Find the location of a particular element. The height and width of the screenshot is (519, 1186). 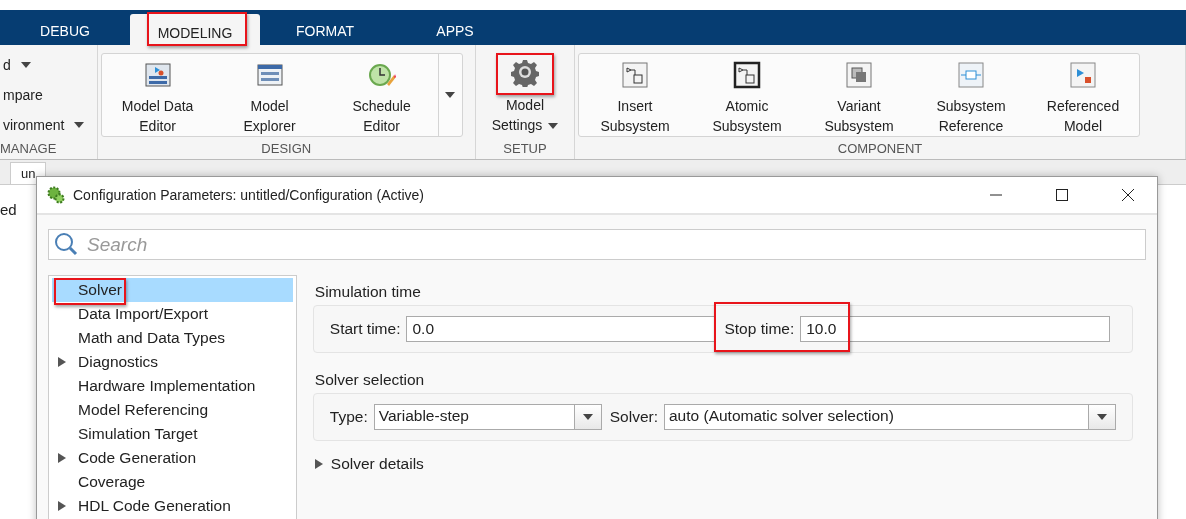

field-label: Solver: is located at coordinates (633, 417).